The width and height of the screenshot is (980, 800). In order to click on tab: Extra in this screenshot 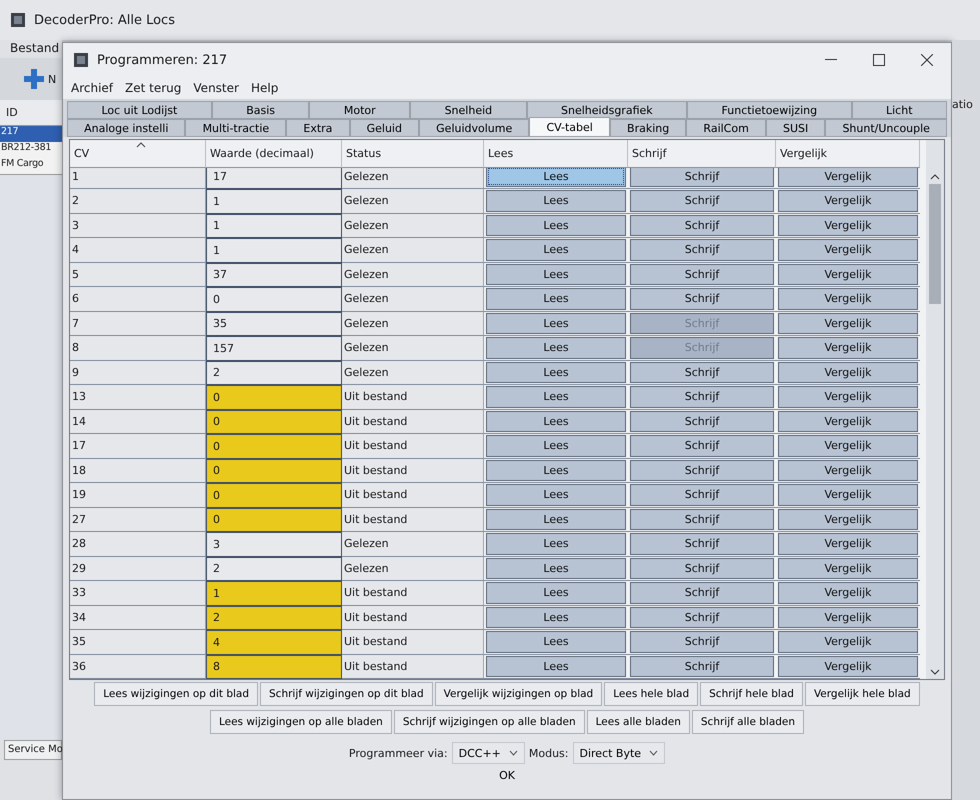, I will do `click(318, 128)`.